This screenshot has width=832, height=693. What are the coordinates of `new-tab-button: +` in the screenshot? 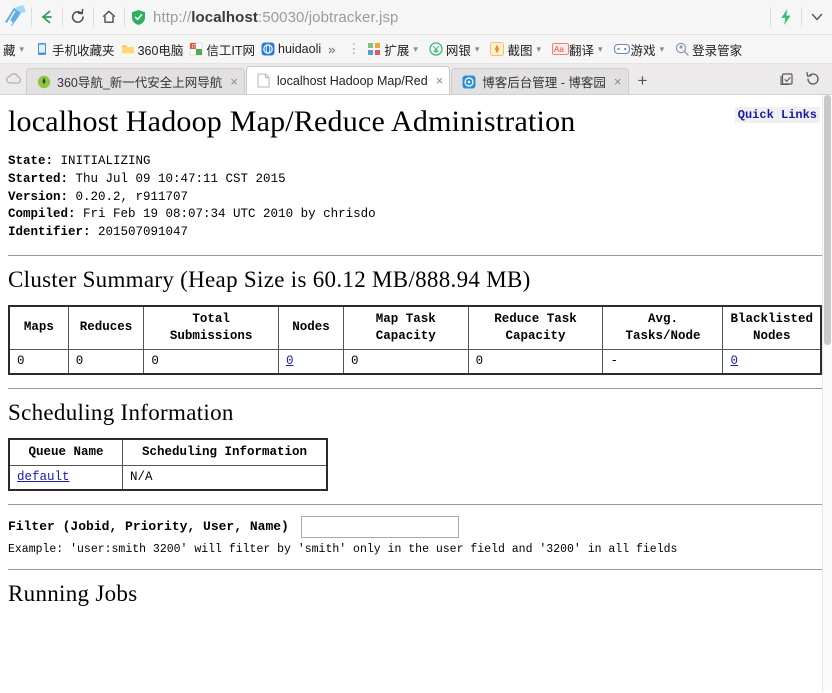 It's located at (643, 81).